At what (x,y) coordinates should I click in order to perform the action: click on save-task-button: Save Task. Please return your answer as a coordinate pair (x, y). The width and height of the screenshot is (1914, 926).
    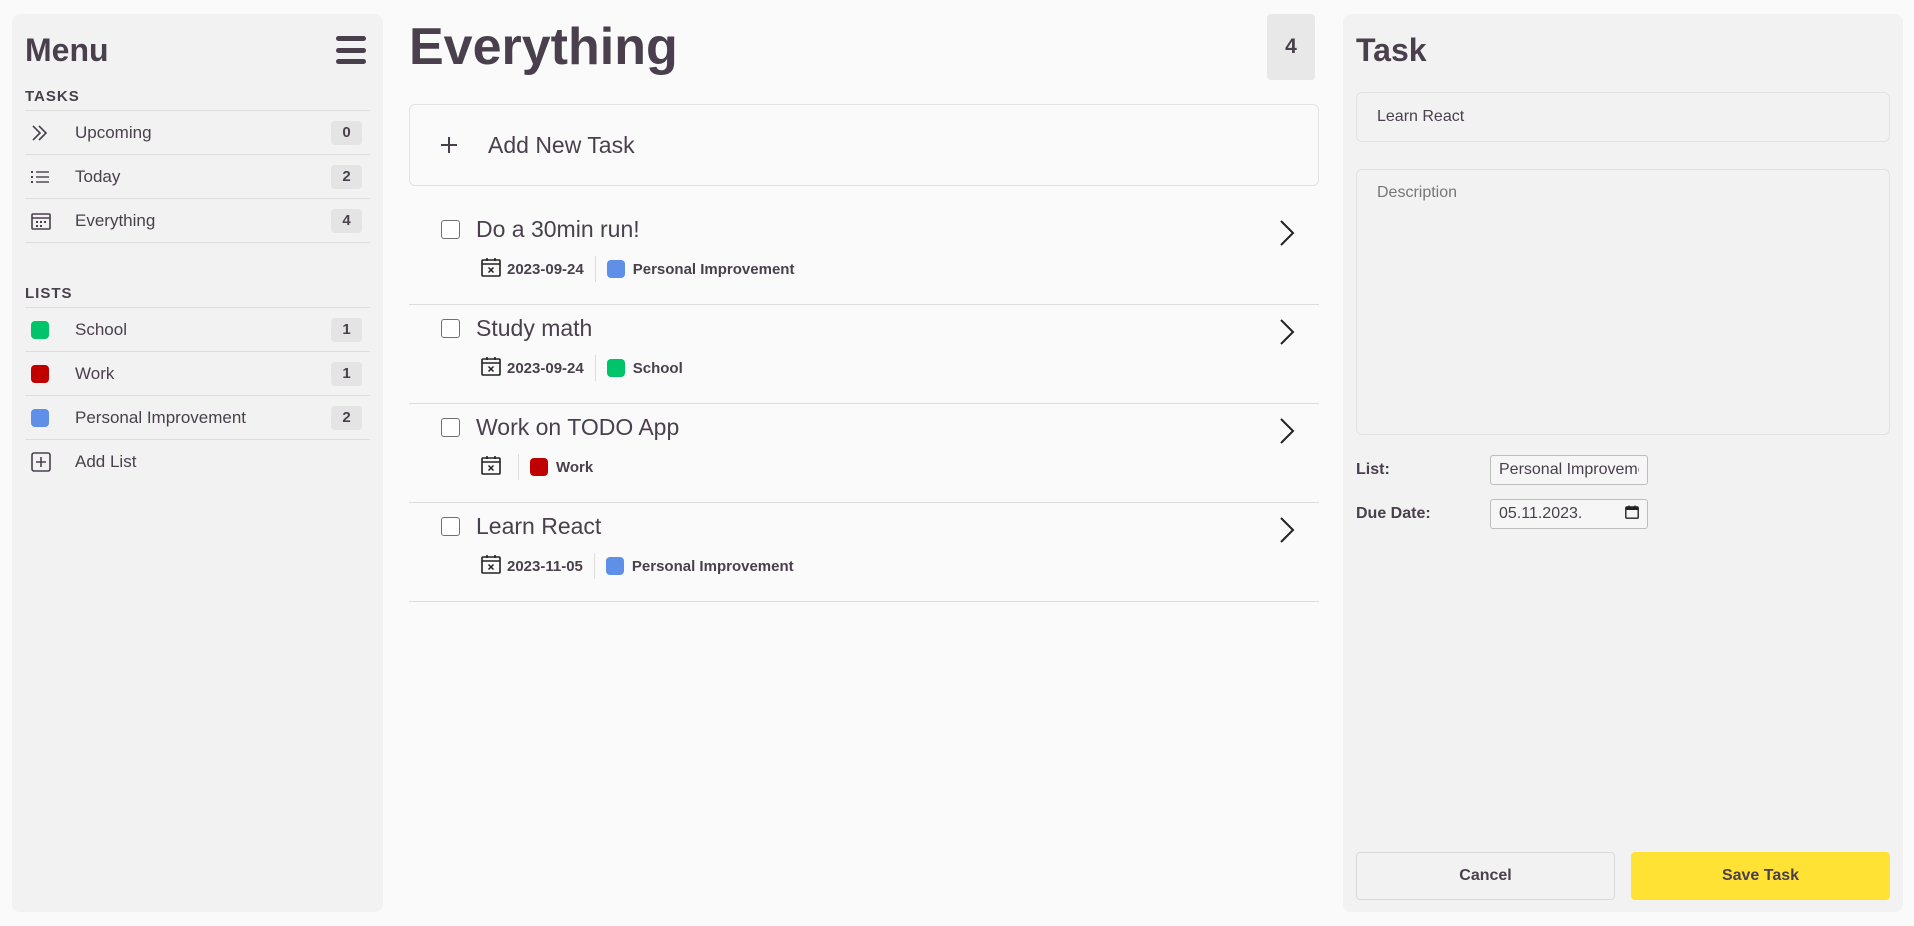
    Looking at the image, I should click on (1760, 876).